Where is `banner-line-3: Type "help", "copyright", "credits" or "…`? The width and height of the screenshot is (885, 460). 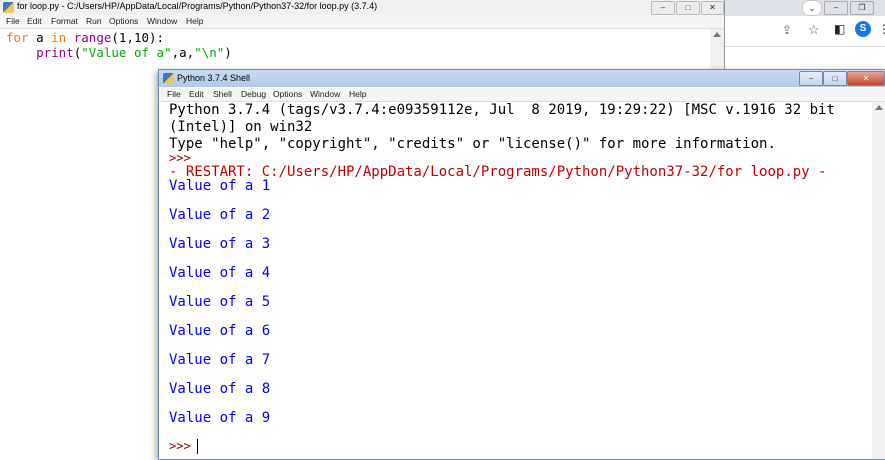 banner-line-3: Type "help", "copyright", "credits" or "… is located at coordinates (472, 144).